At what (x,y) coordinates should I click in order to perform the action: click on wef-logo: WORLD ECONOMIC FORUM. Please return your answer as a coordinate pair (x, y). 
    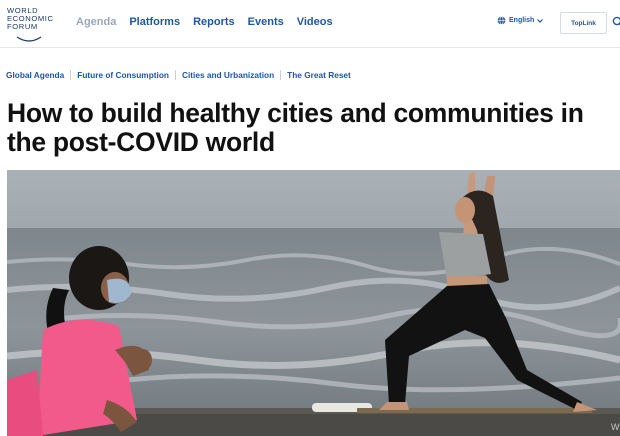
    Looking at the image, I should click on (35, 24).